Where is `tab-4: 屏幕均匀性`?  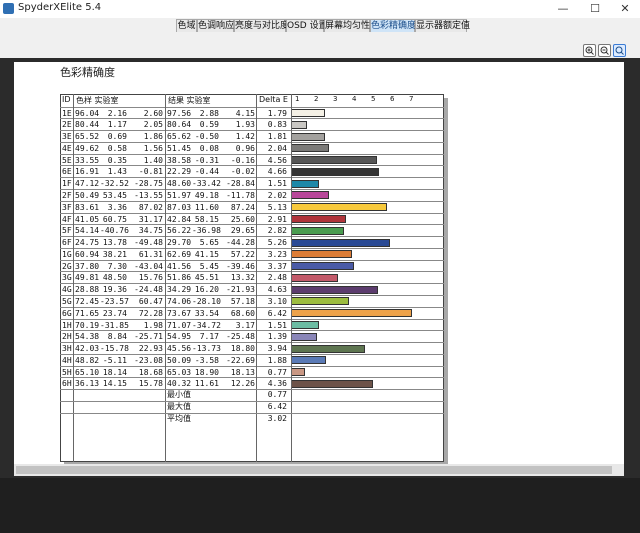
tab-4: 屏幕均匀性 is located at coordinates (347, 25).